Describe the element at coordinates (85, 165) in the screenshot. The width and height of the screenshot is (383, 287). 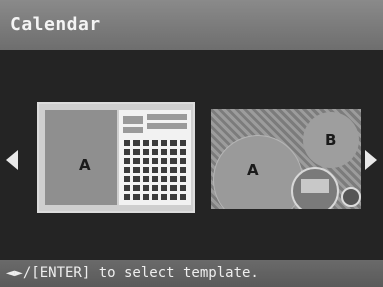
I see `photo-label: A` at that location.